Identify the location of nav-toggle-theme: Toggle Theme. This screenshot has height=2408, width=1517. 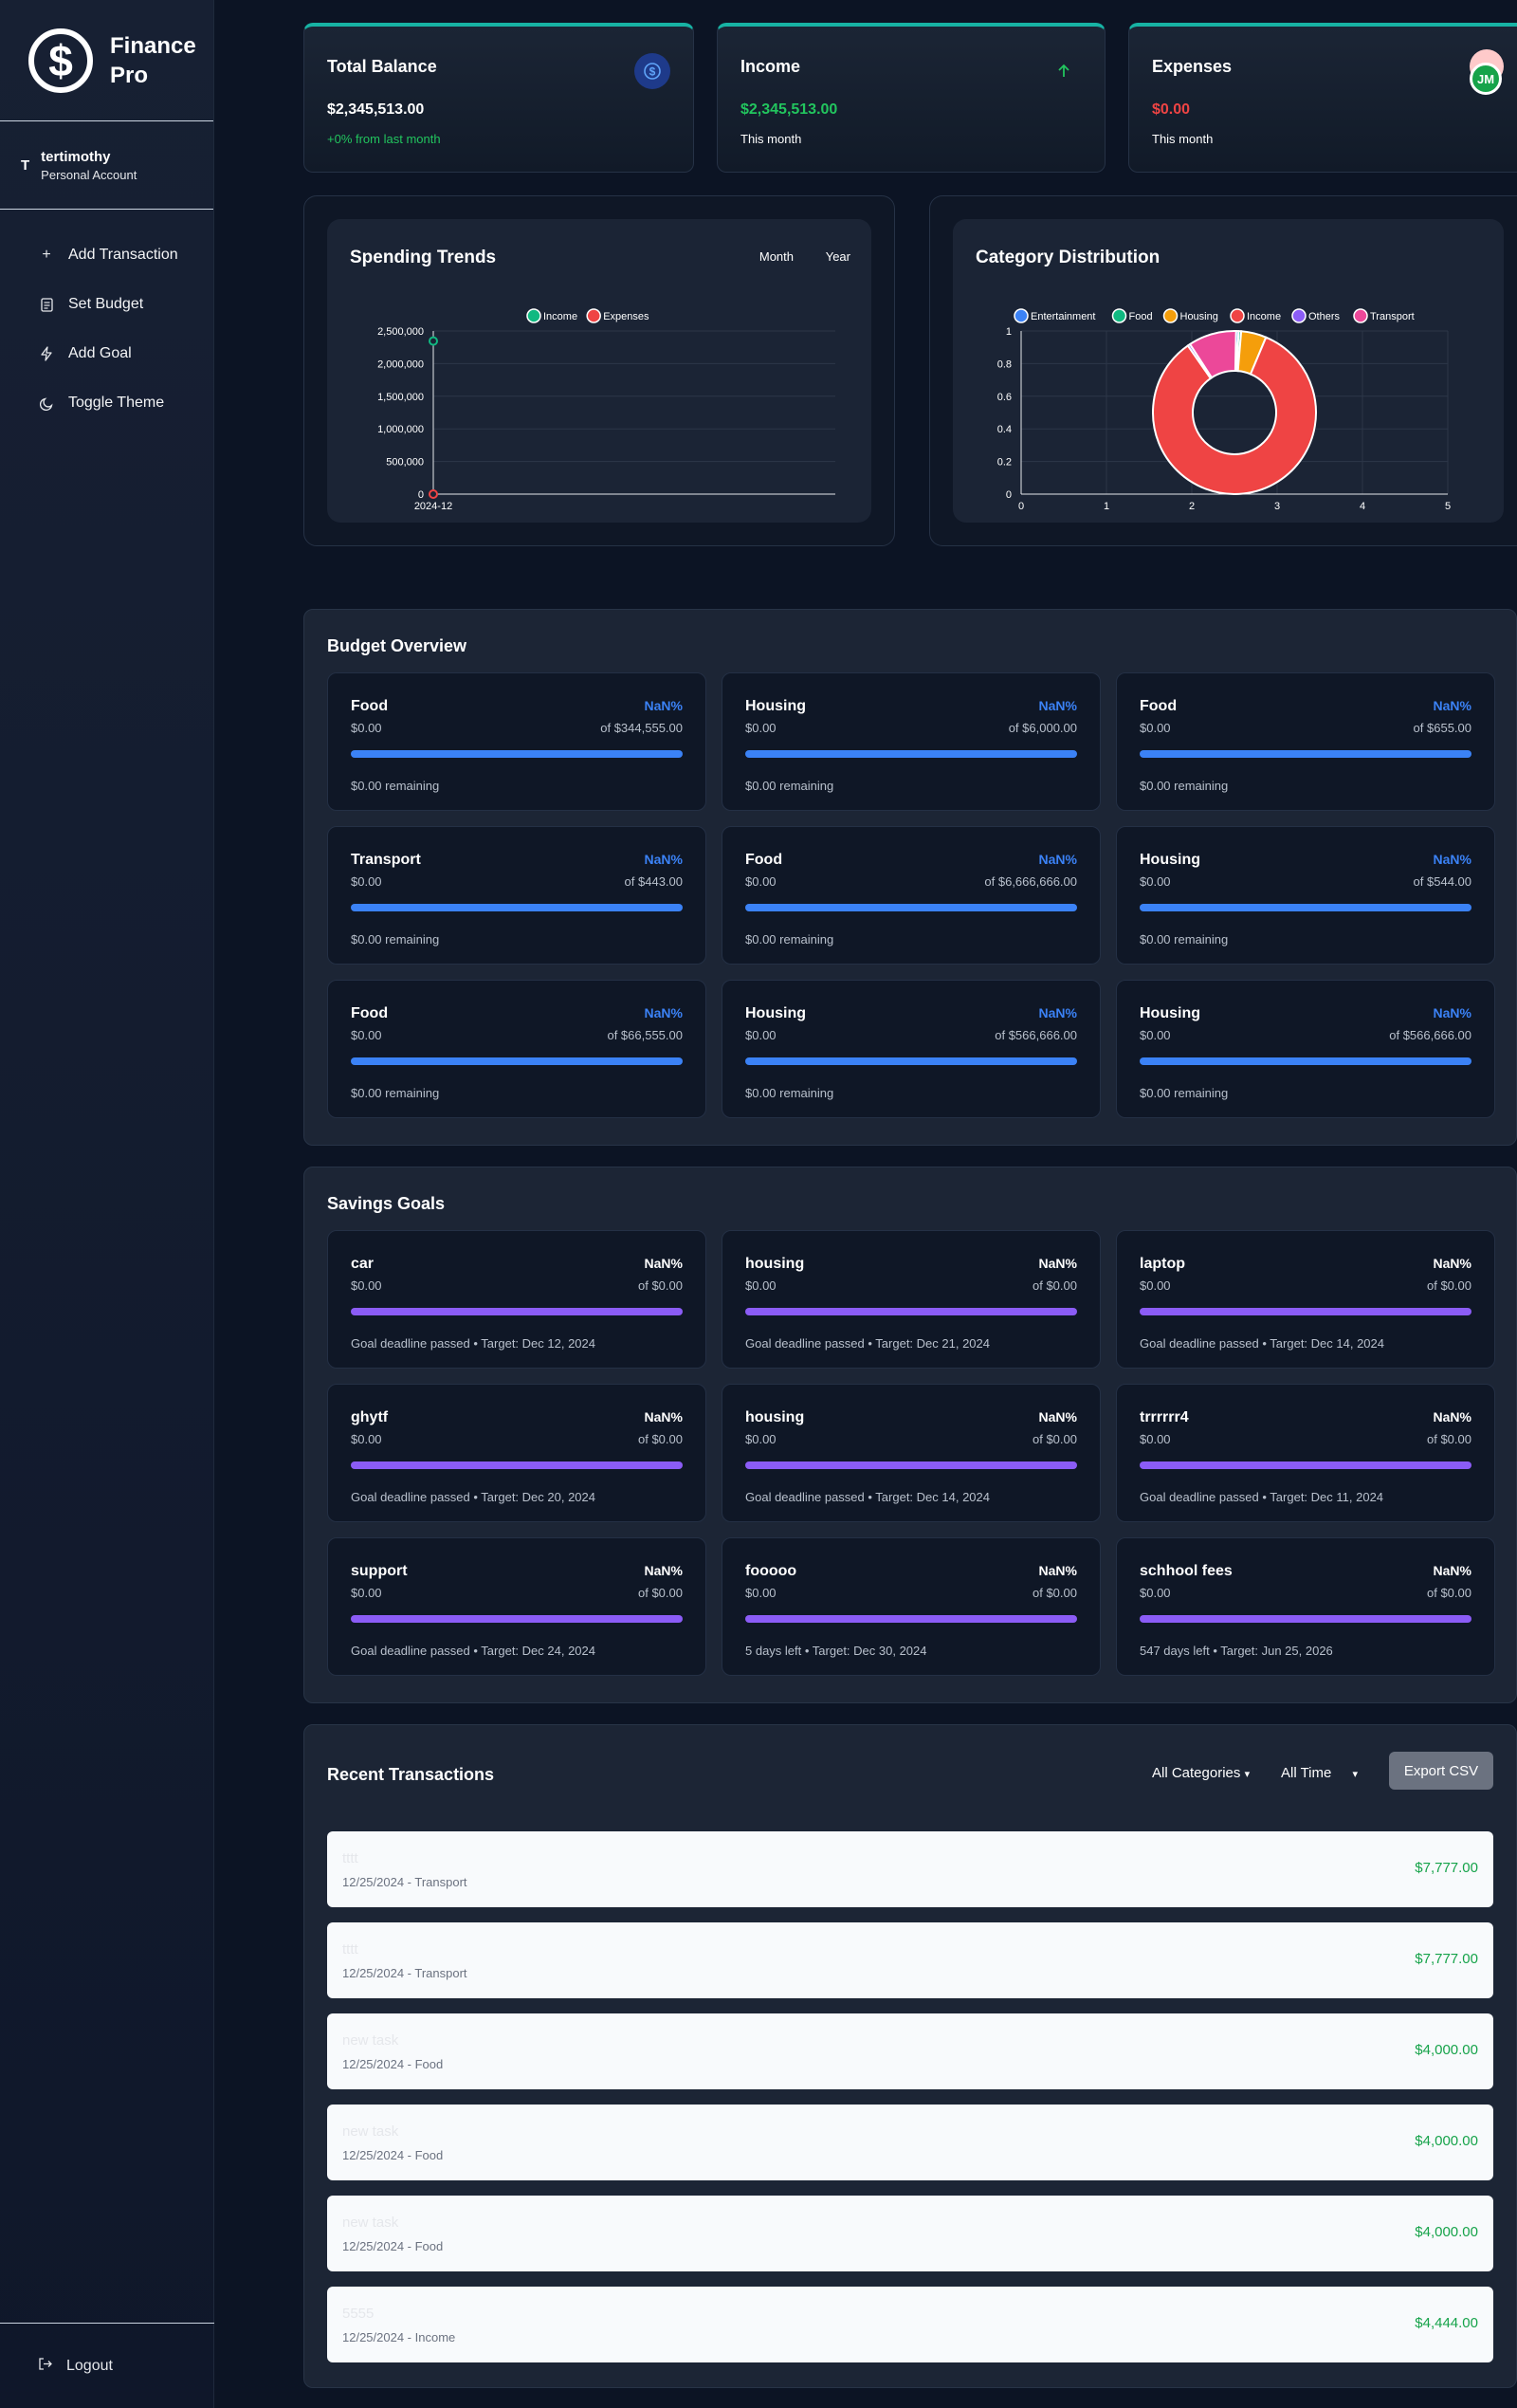
(106, 403).